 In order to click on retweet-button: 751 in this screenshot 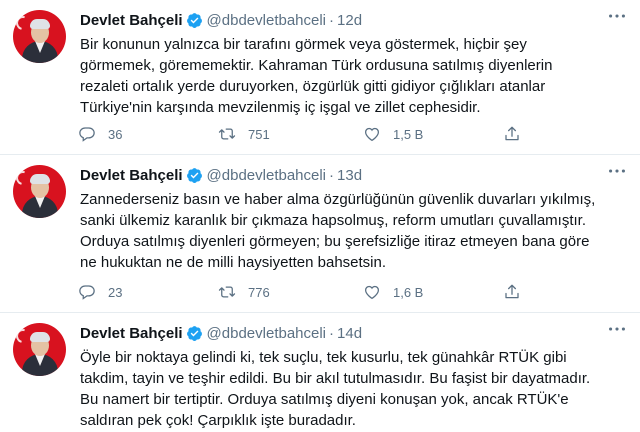, I will do `click(244, 134)`.